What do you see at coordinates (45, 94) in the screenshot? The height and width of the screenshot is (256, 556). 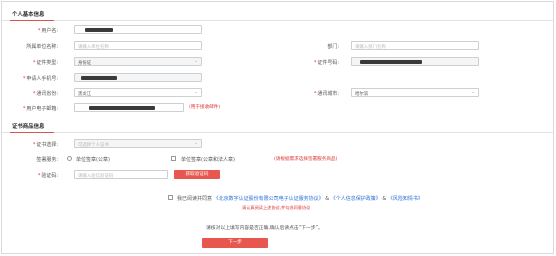 I see `province-label: *通讯省份:` at bounding box center [45, 94].